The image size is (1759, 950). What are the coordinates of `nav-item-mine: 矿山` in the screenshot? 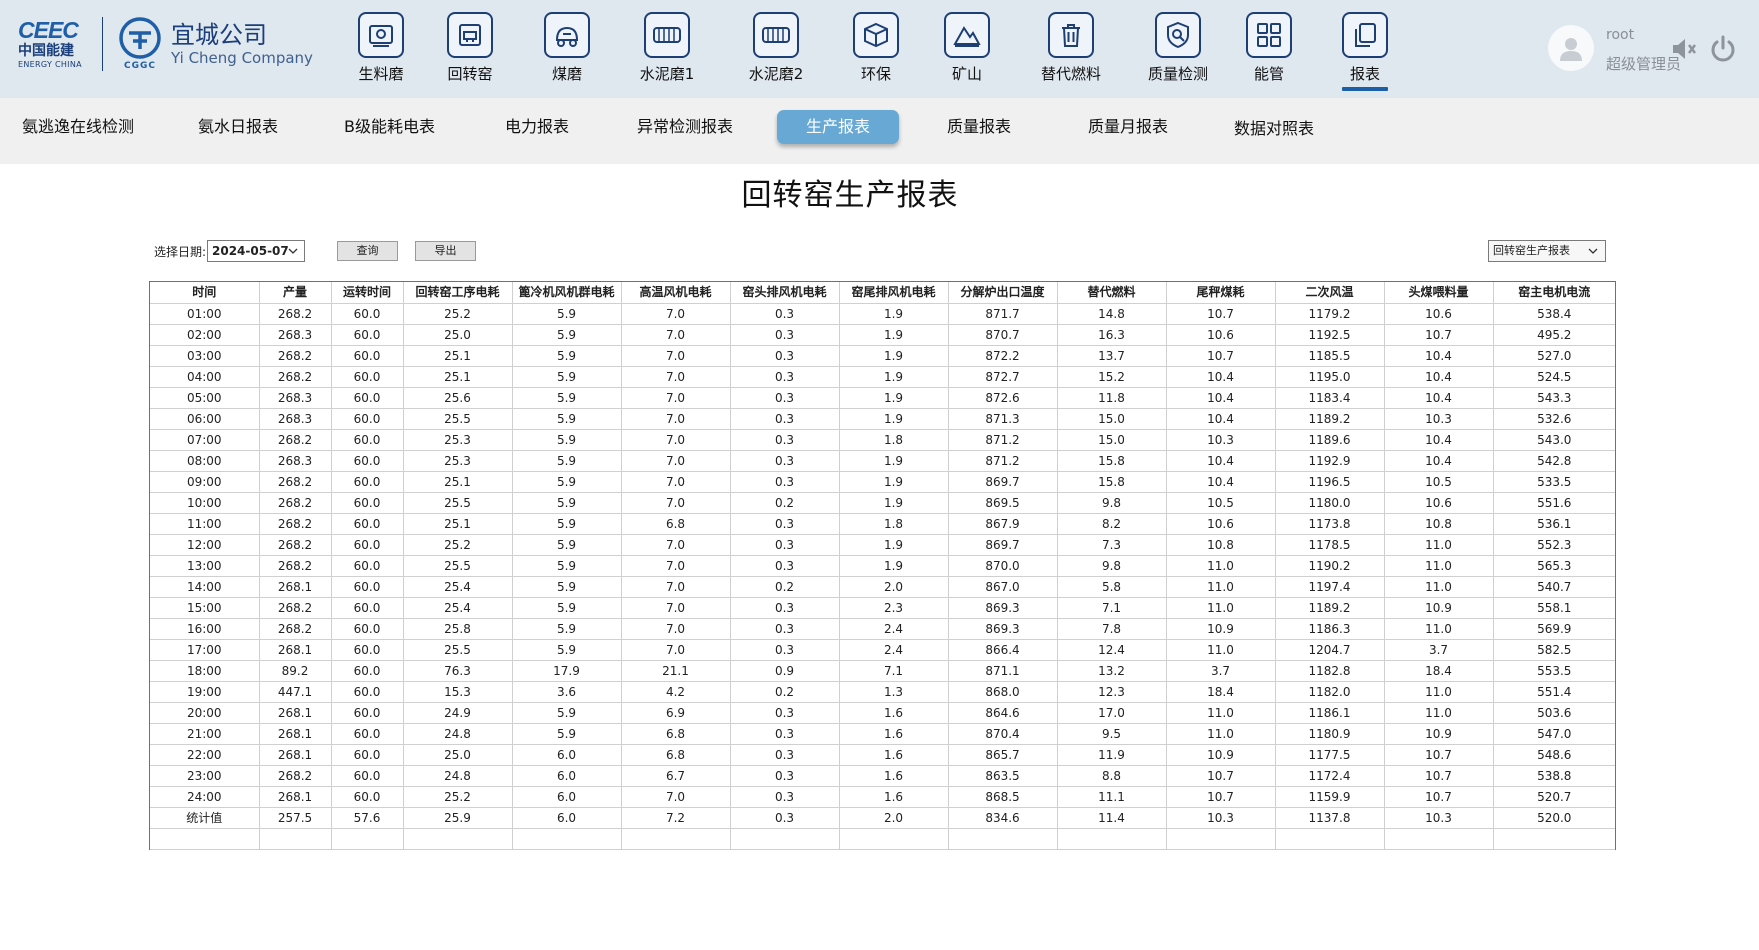 It's located at (967, 48).